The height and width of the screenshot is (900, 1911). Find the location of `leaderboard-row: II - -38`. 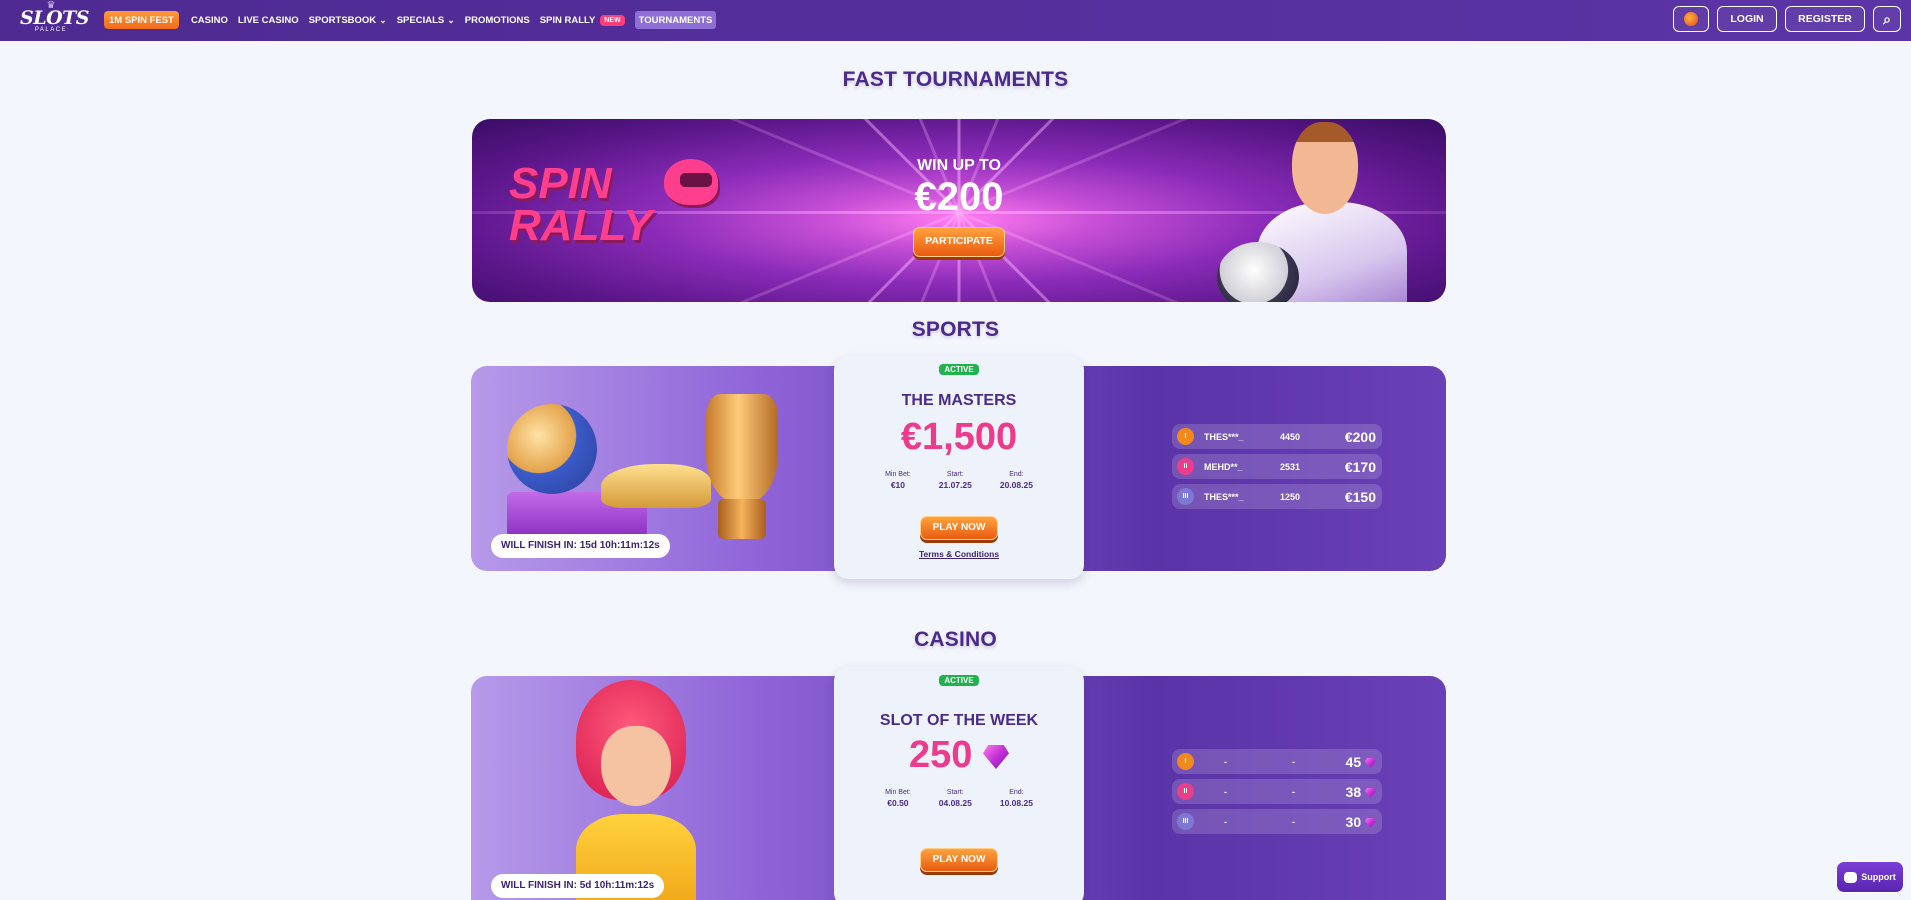

leaderboard-row: II - -38 is located at coordinates (1277, 791).